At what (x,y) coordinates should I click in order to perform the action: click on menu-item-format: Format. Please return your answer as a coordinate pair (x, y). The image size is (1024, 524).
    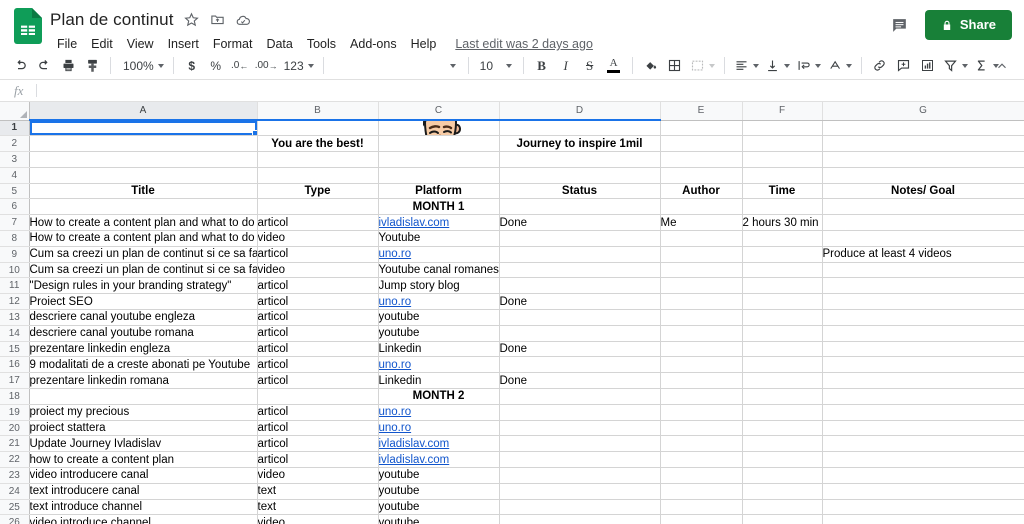
    Looking at the image, I should click on (233, 44).